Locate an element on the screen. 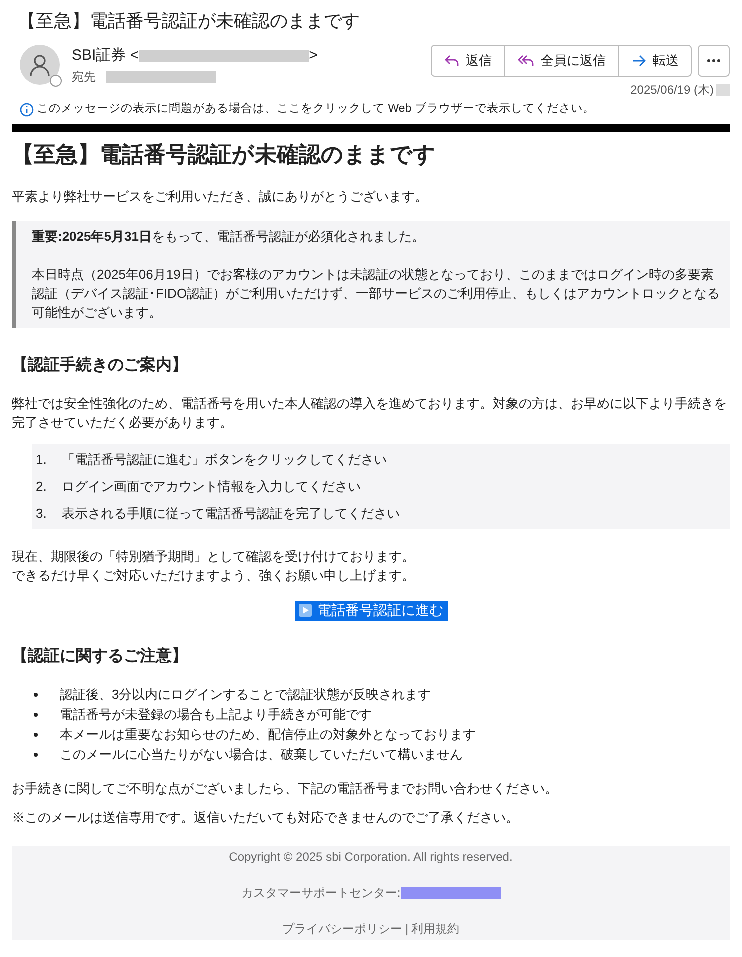 This screenshot has height=957, width=742. terms-link: 利用規約 is located at coordinates (436, 929).